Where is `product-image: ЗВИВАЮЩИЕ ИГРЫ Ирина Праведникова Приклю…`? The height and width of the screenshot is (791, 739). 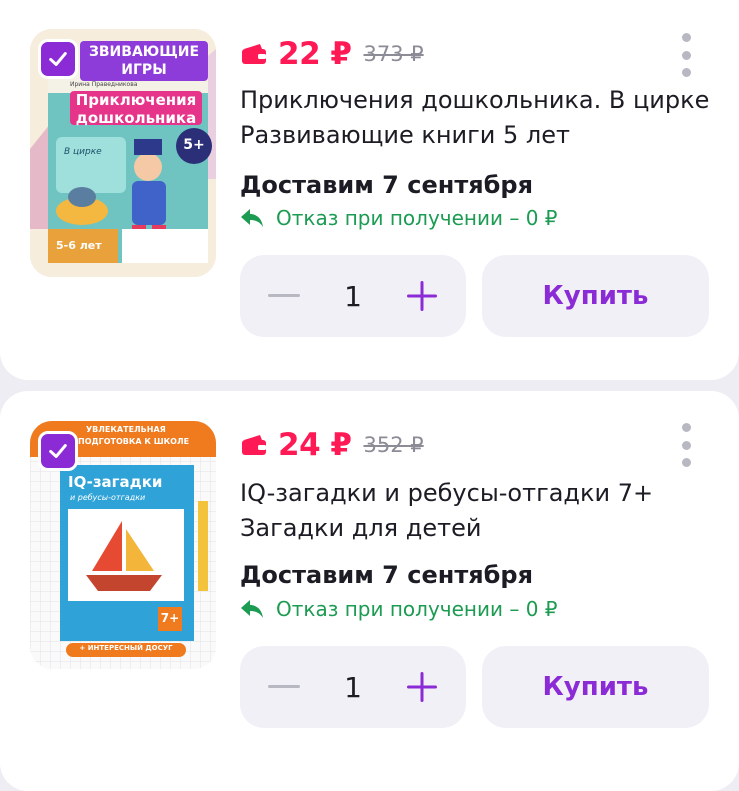 product-image: ЗВИВАЮЩИЕ ИГРЫ Ирина Праведникова Приклю… is located at coordinates (123, 153).